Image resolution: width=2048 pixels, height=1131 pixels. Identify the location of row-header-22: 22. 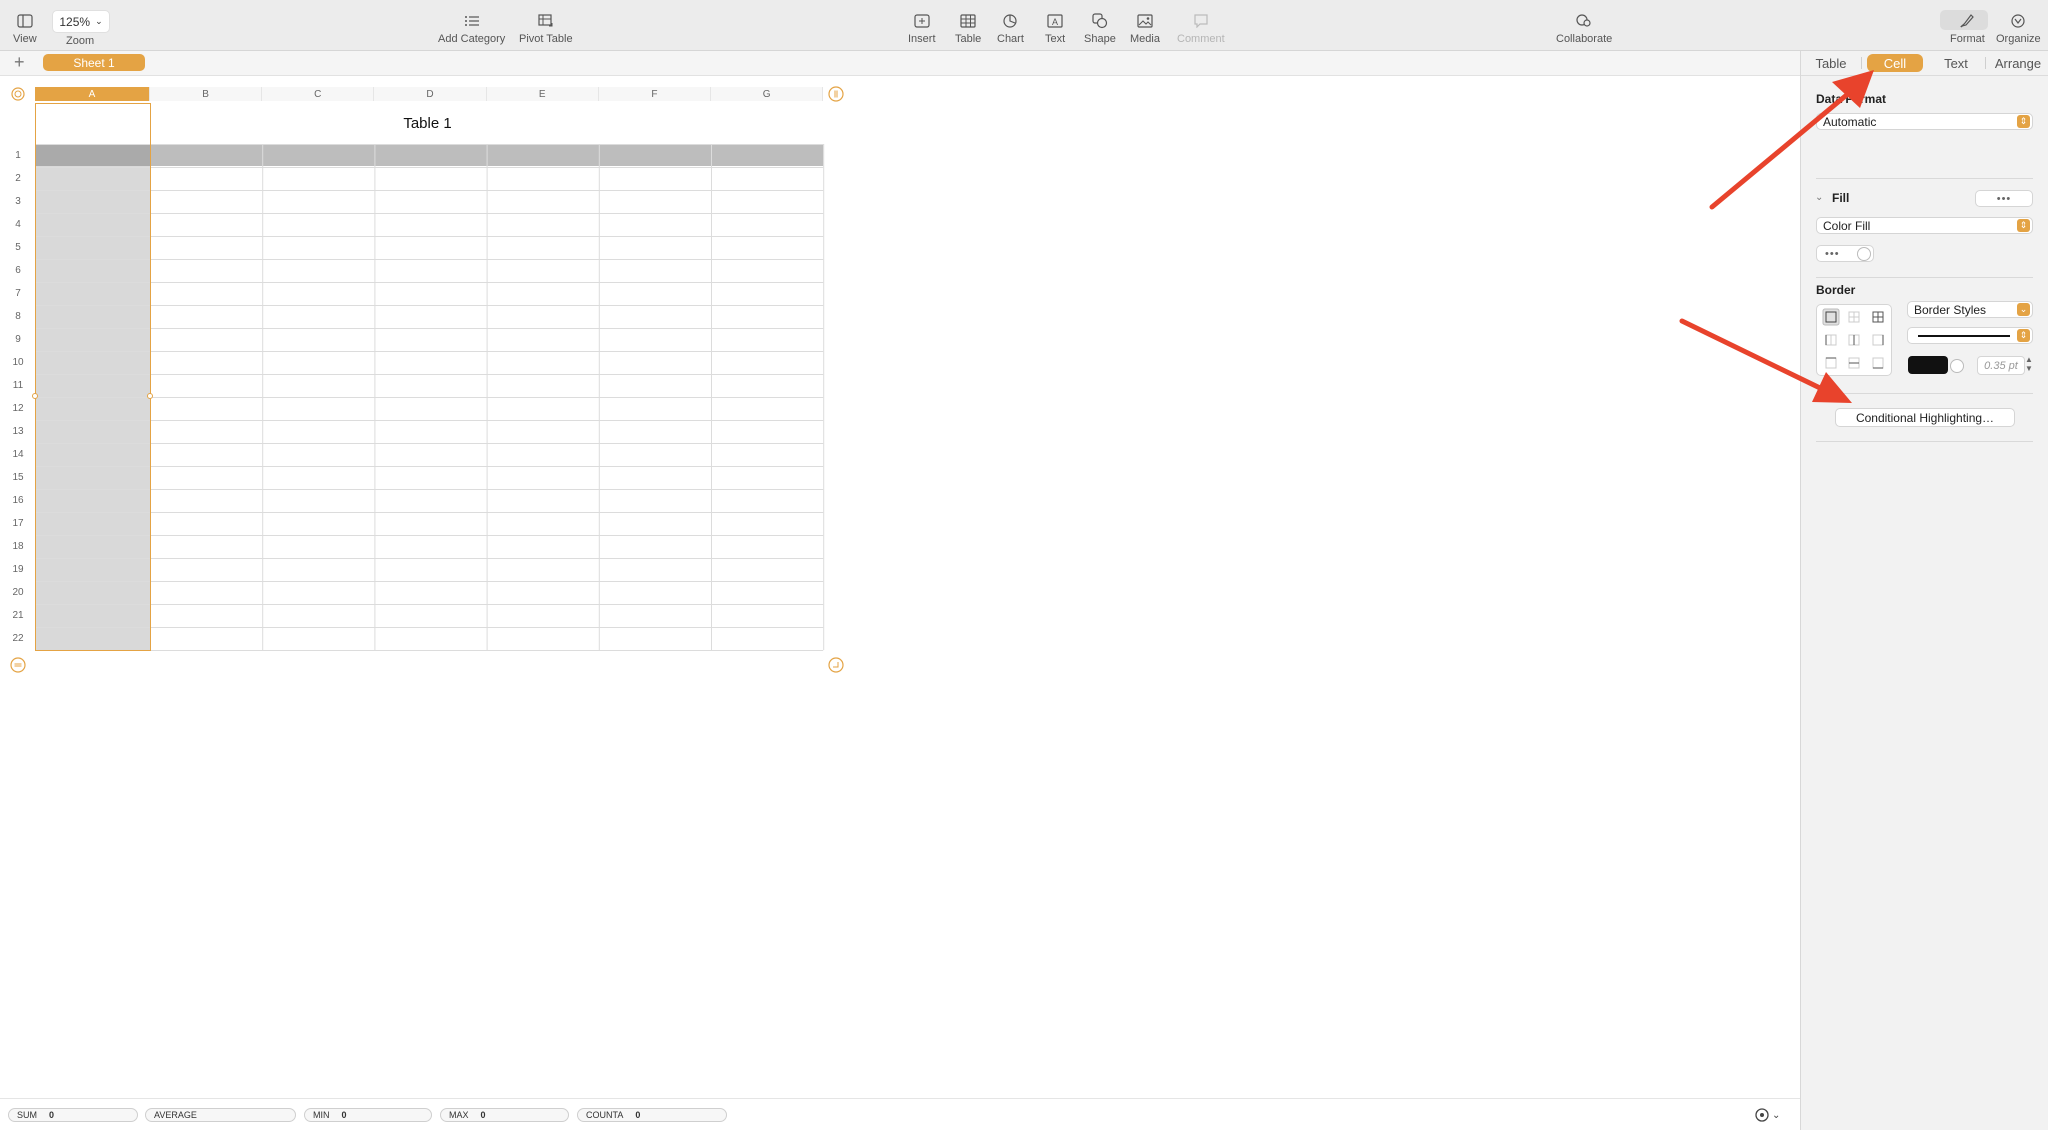
(18, 638).